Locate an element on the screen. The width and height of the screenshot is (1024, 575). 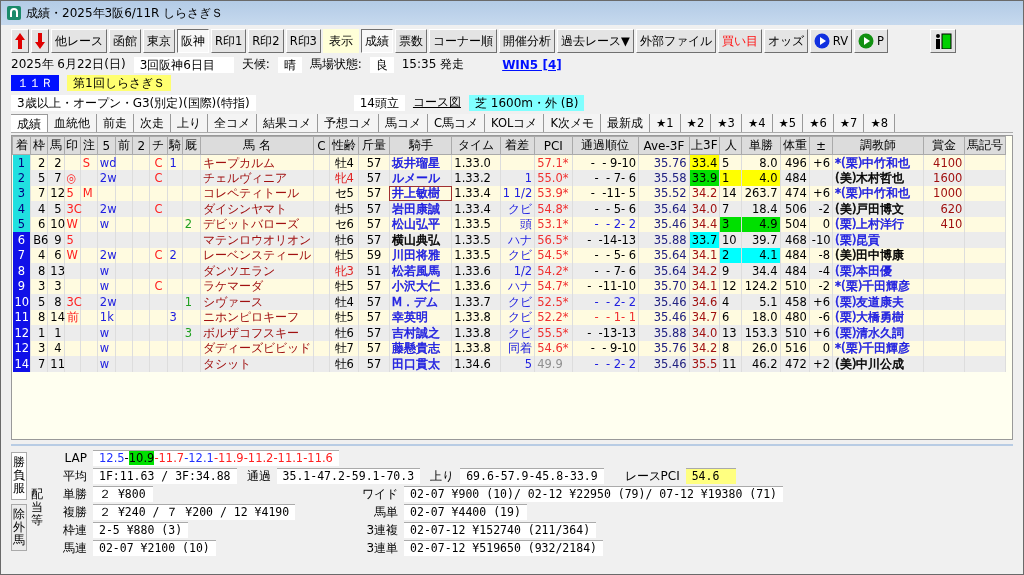
column-header: 体重 is located at coordinates (795, 145).